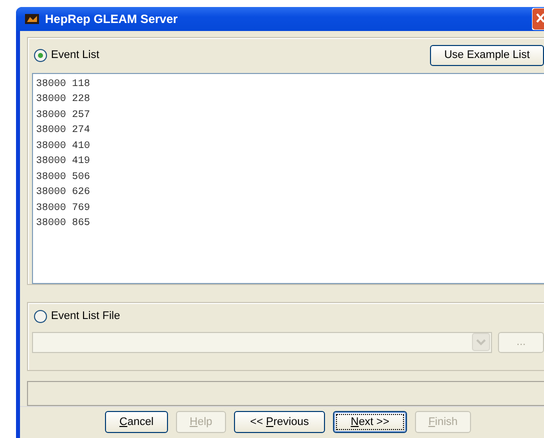 Image resolution: width=544 pixels, height=438 pixels. I want to click on wizard-button: Next >>, so click(370, 422).